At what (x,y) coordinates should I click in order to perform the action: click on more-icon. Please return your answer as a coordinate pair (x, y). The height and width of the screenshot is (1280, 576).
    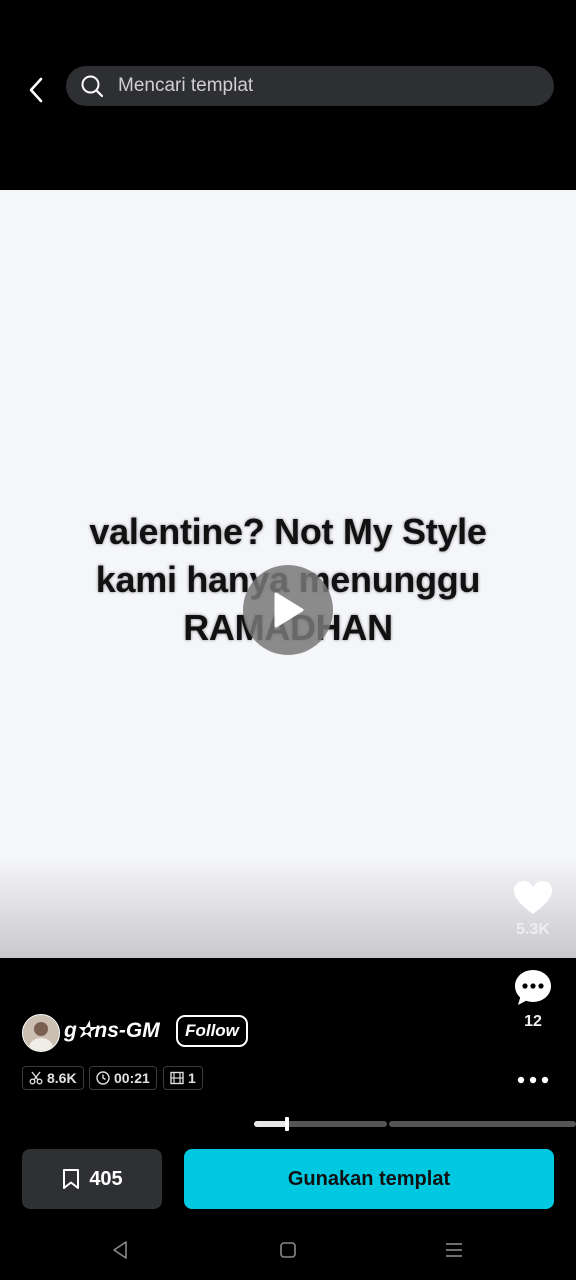
    Looking at the image, I should click on (533, 1080).